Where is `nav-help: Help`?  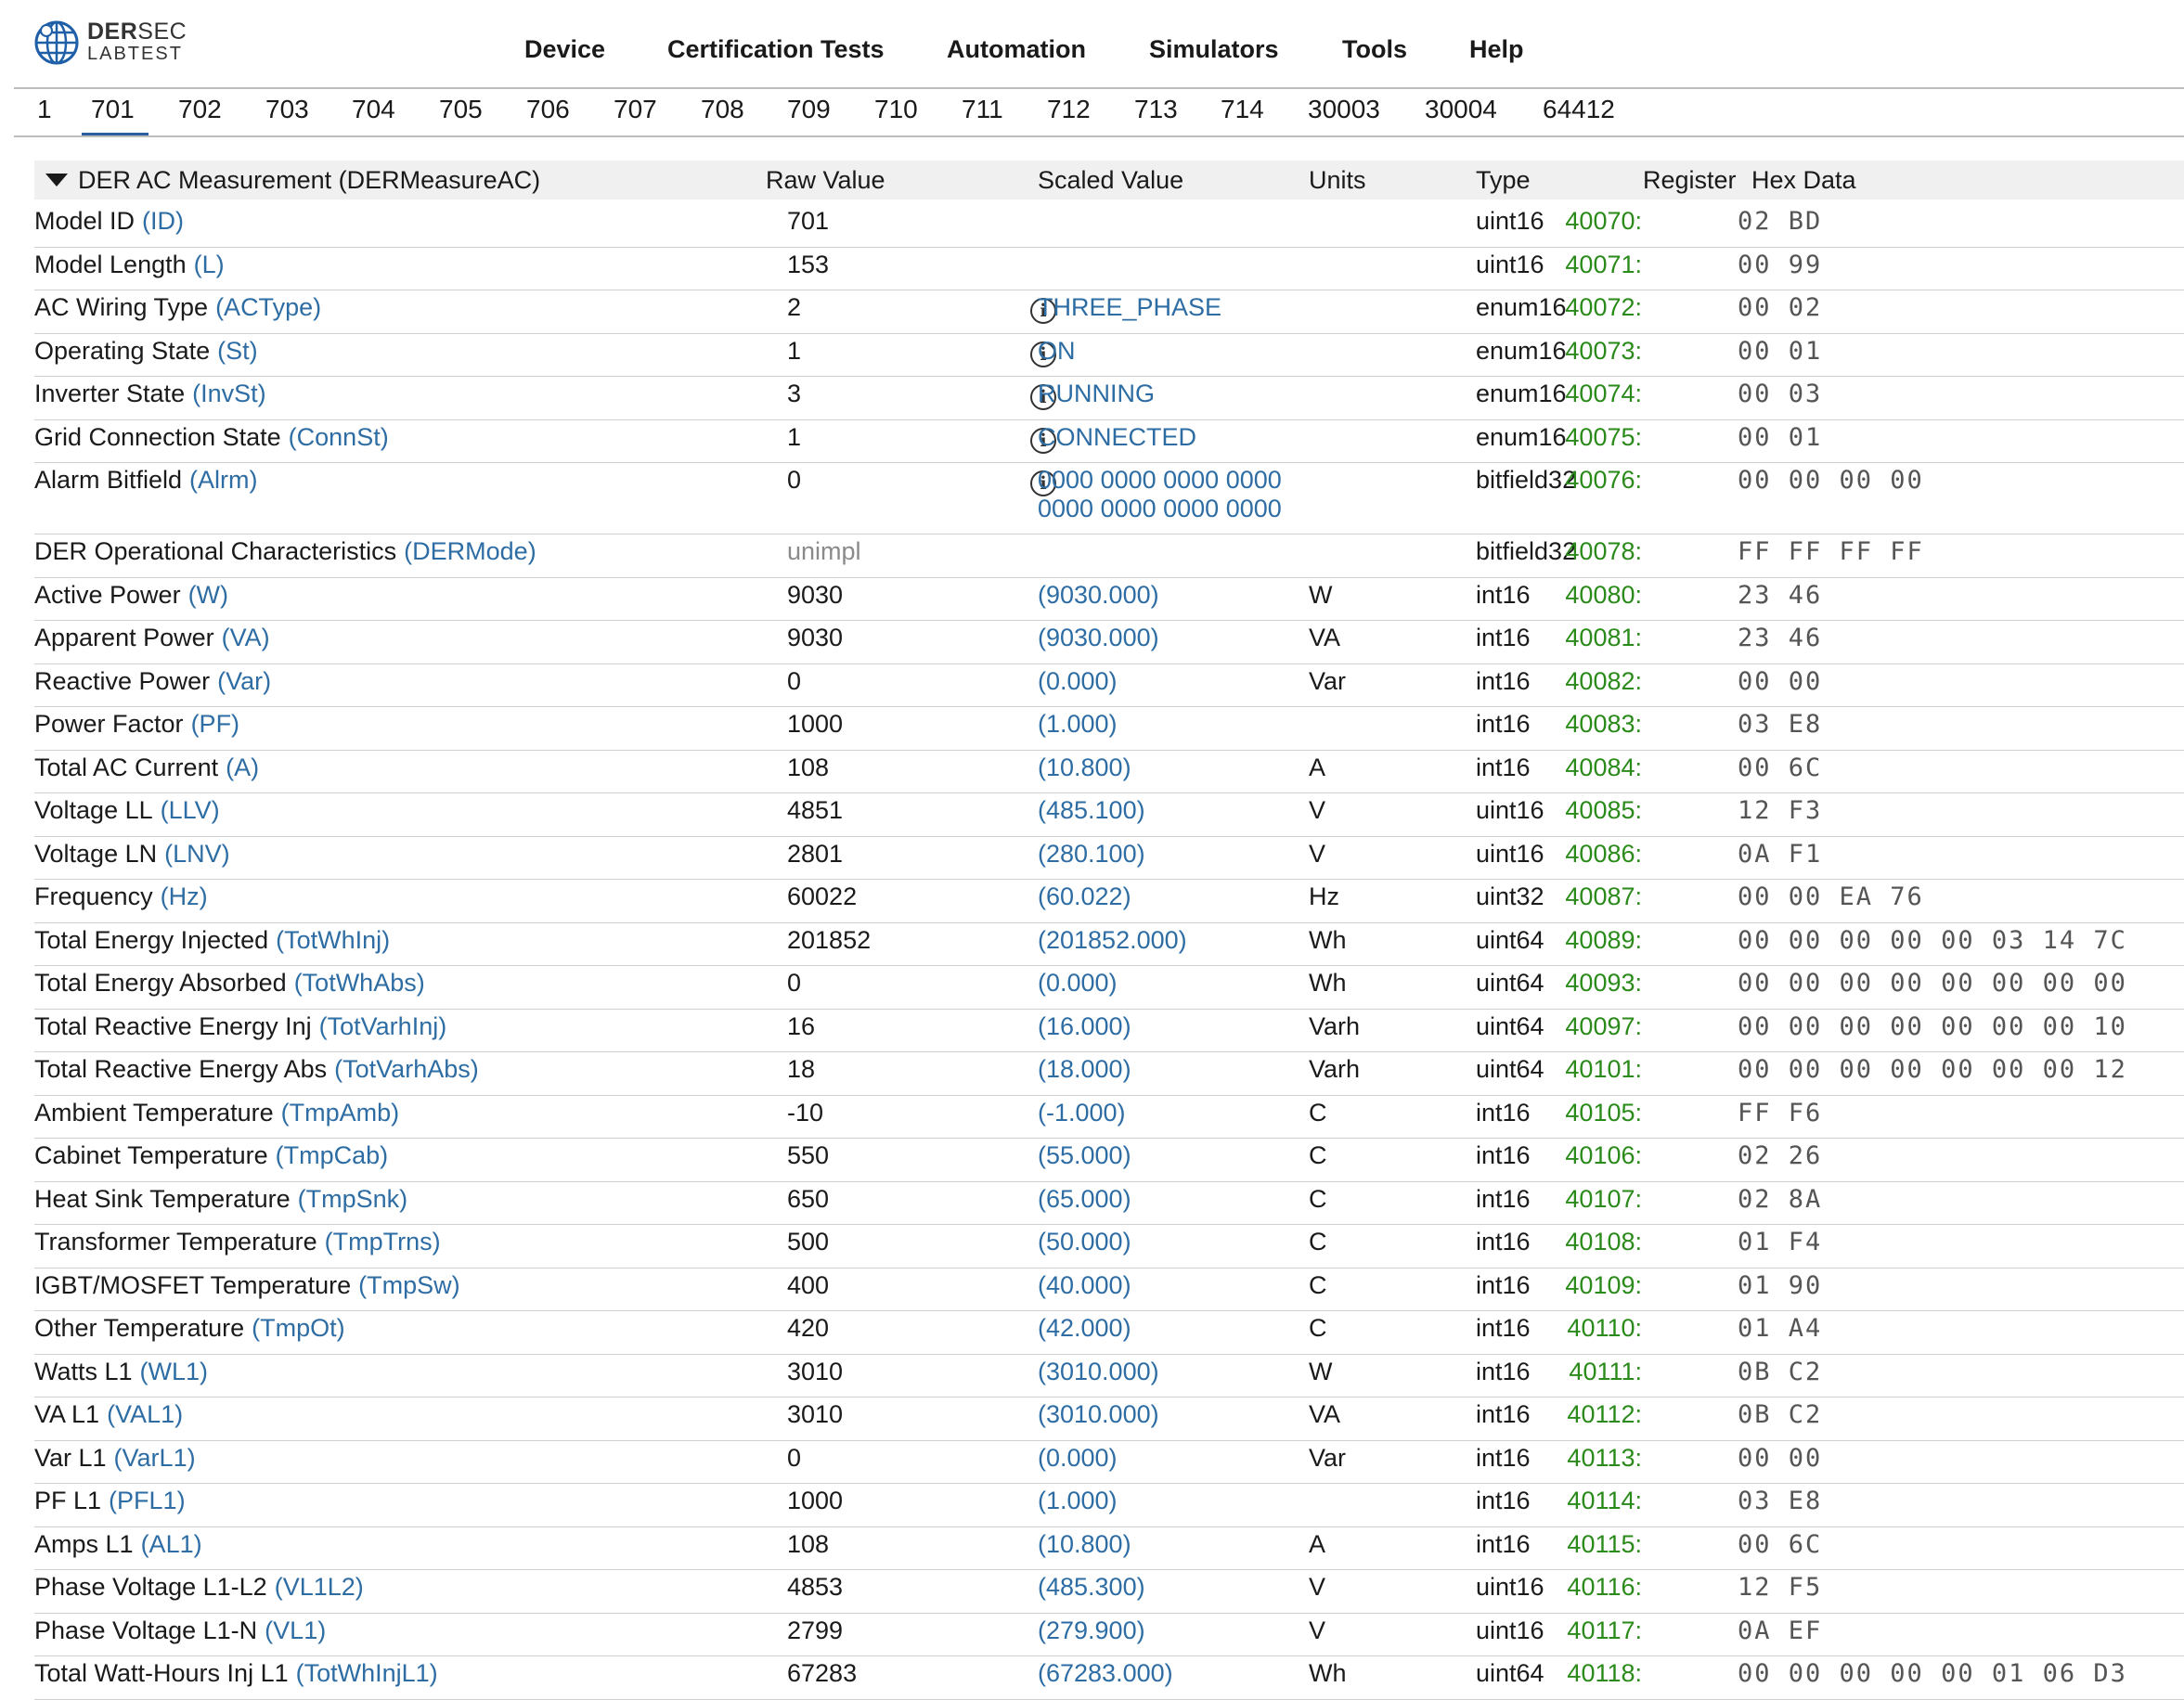
nav-help: Help is located at coordinates (1496, 49).